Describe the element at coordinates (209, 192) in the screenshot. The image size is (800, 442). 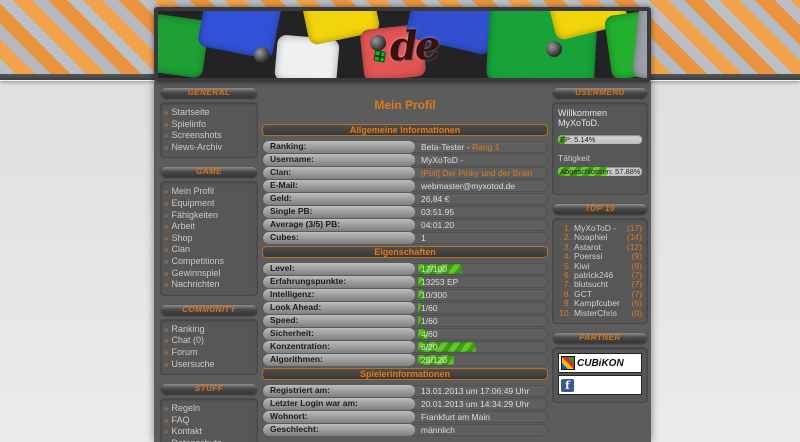
I see `sidebar-menu-item: » Mein Profil` at that location.